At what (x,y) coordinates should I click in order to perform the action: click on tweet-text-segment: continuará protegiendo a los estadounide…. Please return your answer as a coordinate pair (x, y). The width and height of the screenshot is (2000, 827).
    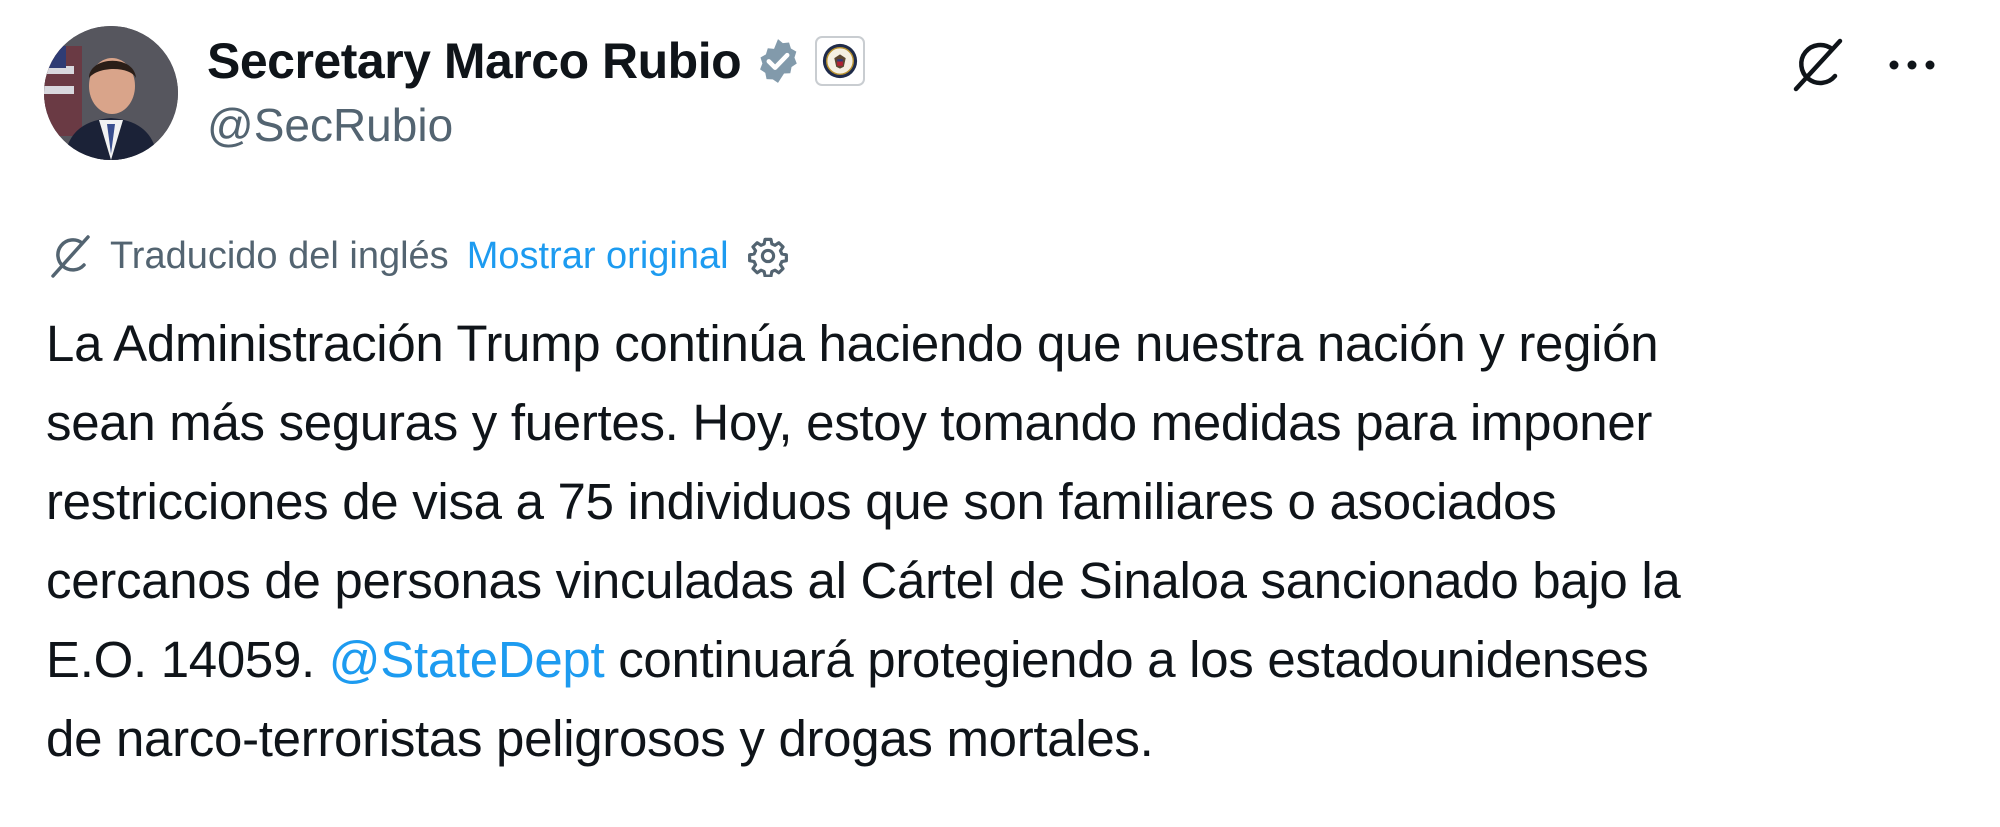
    Looking at the image, I should click on (1126, 659).